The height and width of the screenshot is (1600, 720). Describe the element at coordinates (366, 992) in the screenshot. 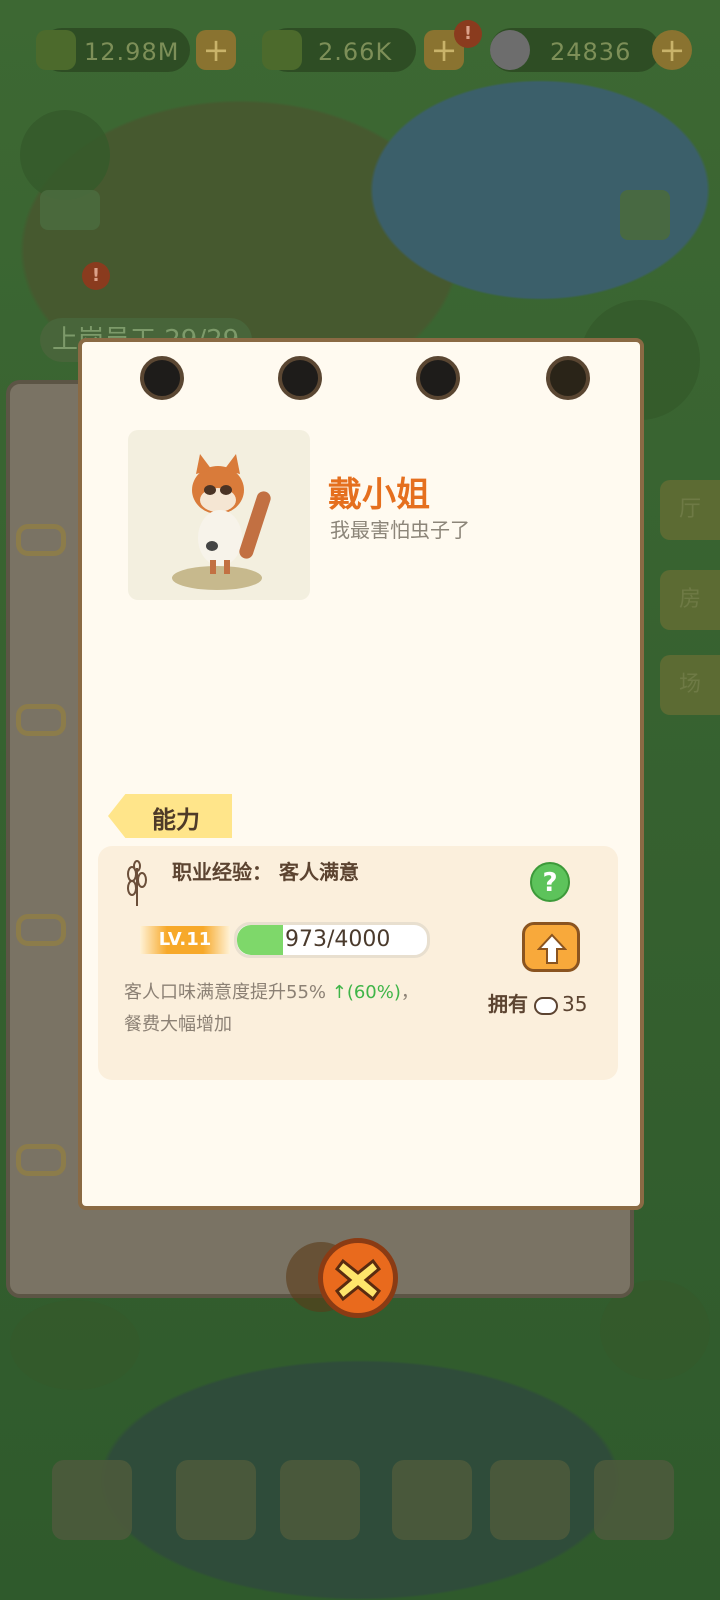

I see `skill-boost: ↑(60%)` at that location.